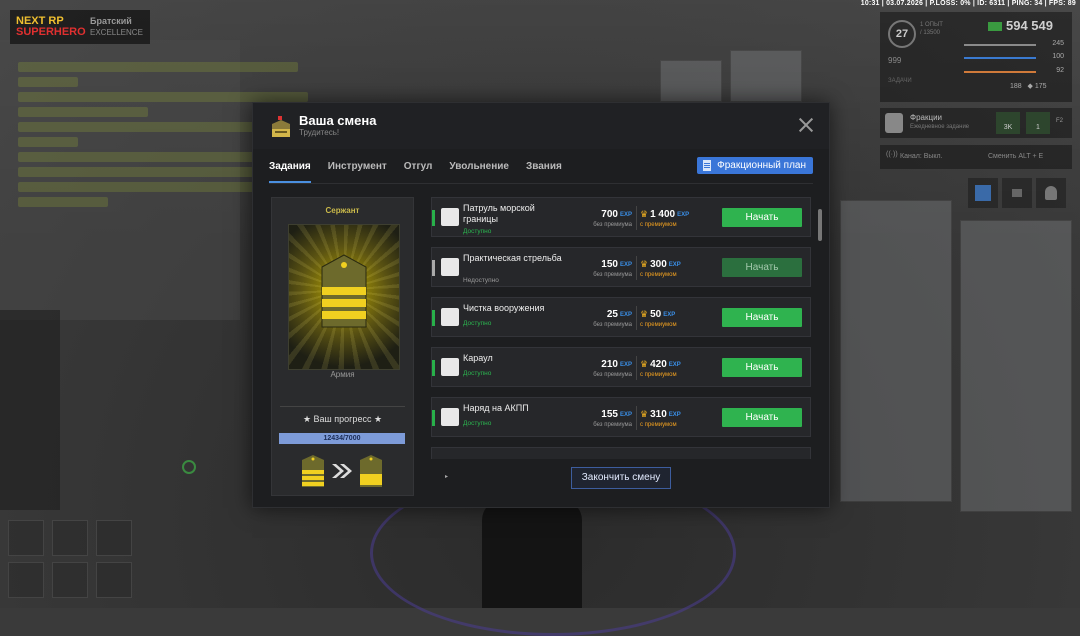  What do you see at coordinates (656, 314) in the screenshot?
I see `task-exp-premium-value: 50` at bounding box center [656, 314].